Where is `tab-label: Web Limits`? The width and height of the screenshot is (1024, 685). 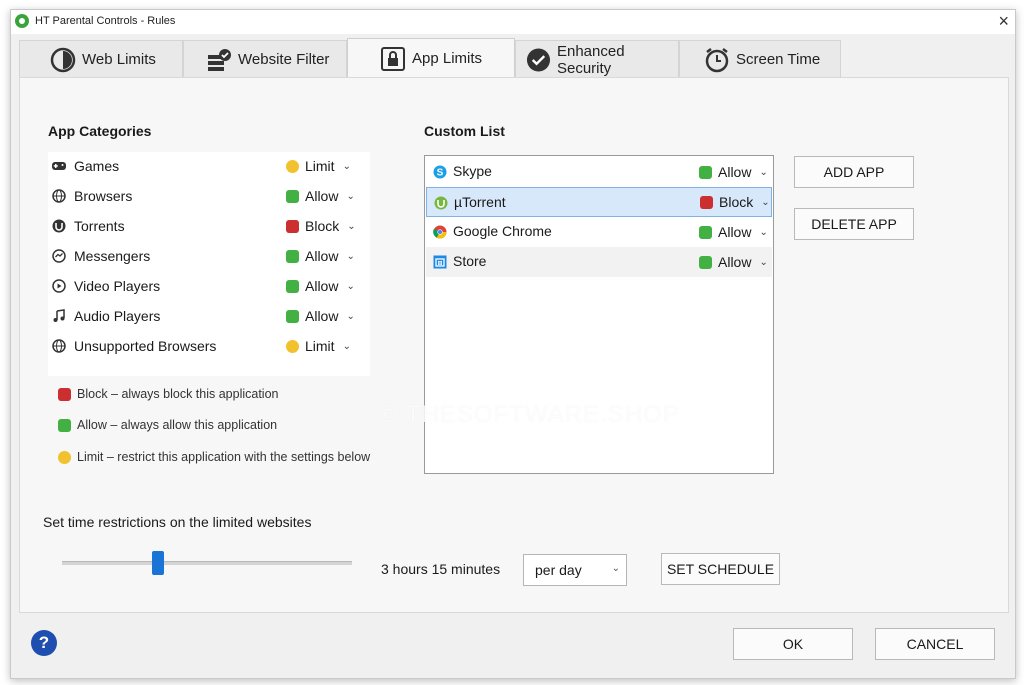 tab-label: Web Limits is located at coordinates (119, 59).